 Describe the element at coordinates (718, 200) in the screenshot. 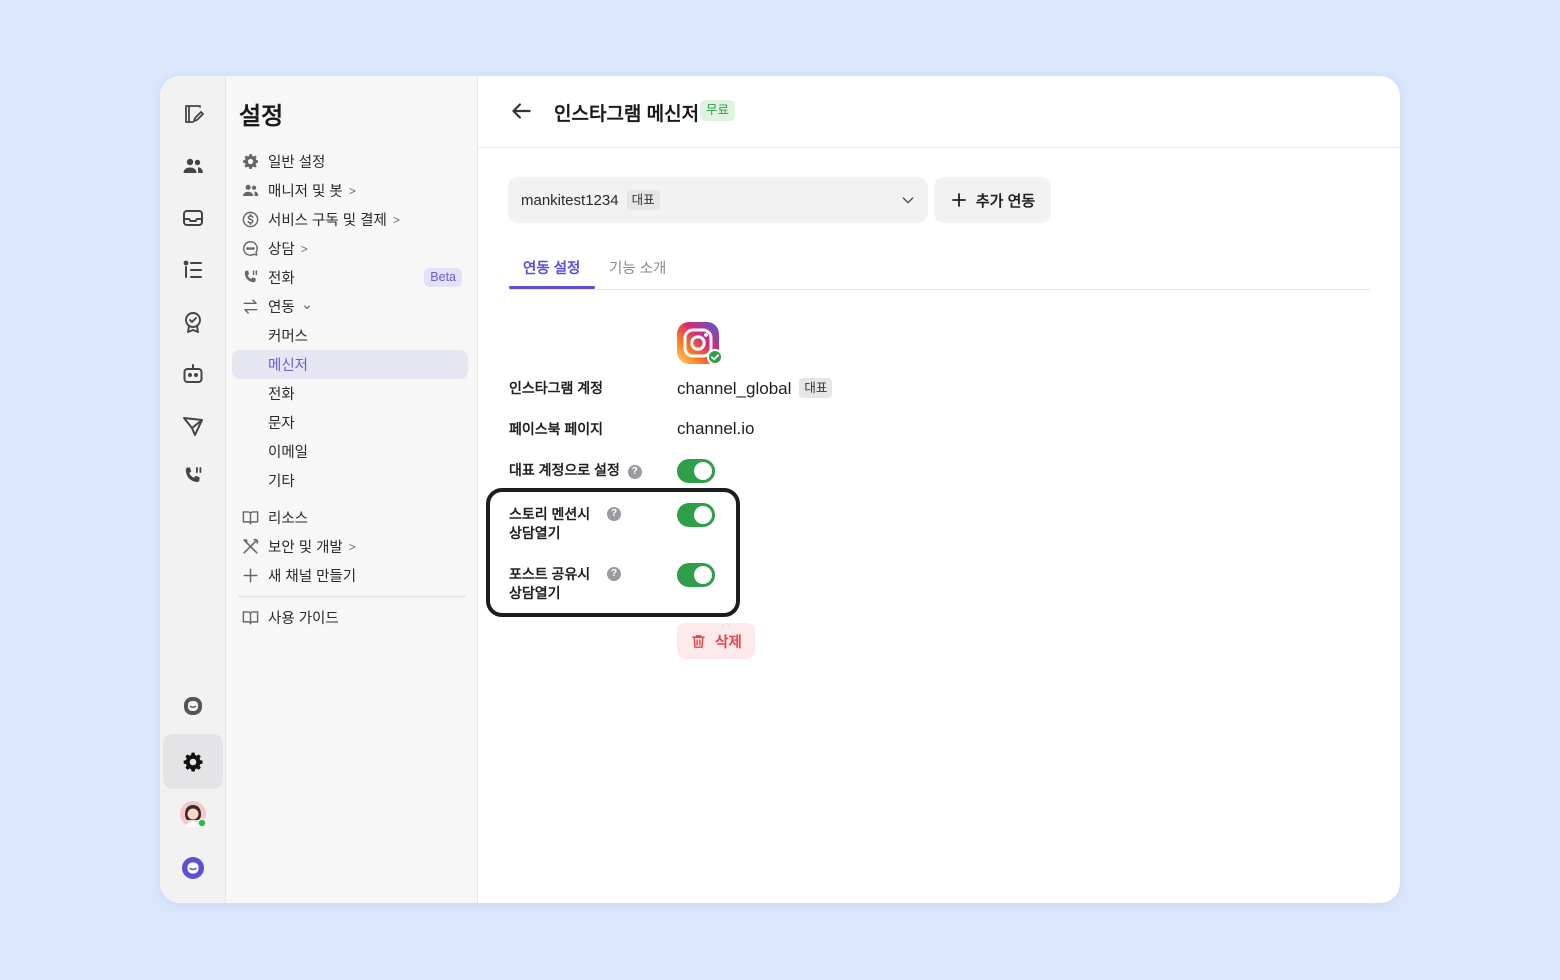

I see `account-select: mankitest1234 대표` at that location.